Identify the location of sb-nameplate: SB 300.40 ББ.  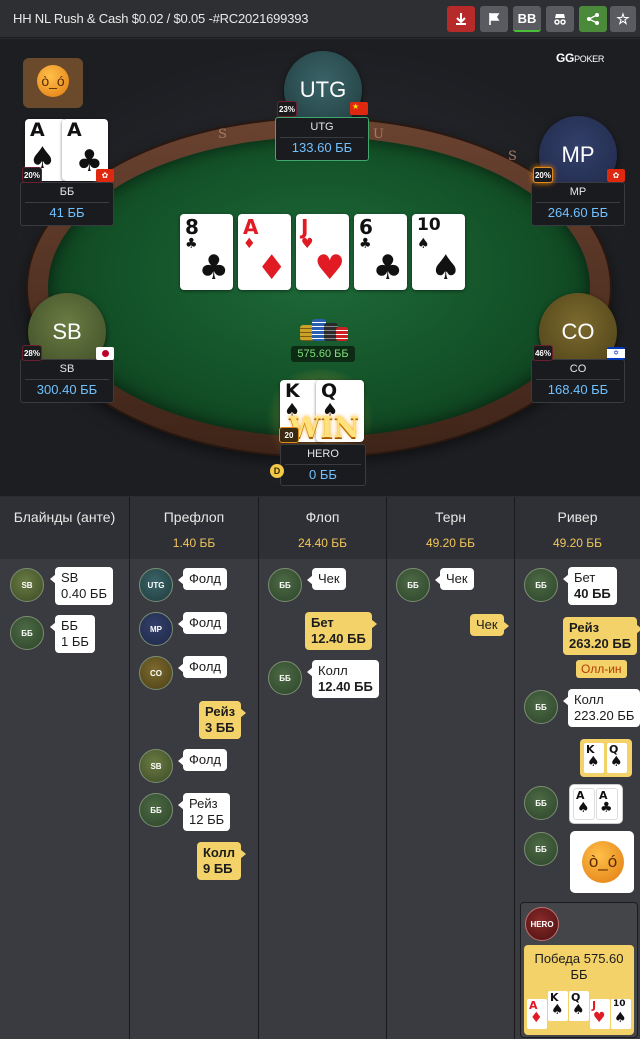
(67, 381).